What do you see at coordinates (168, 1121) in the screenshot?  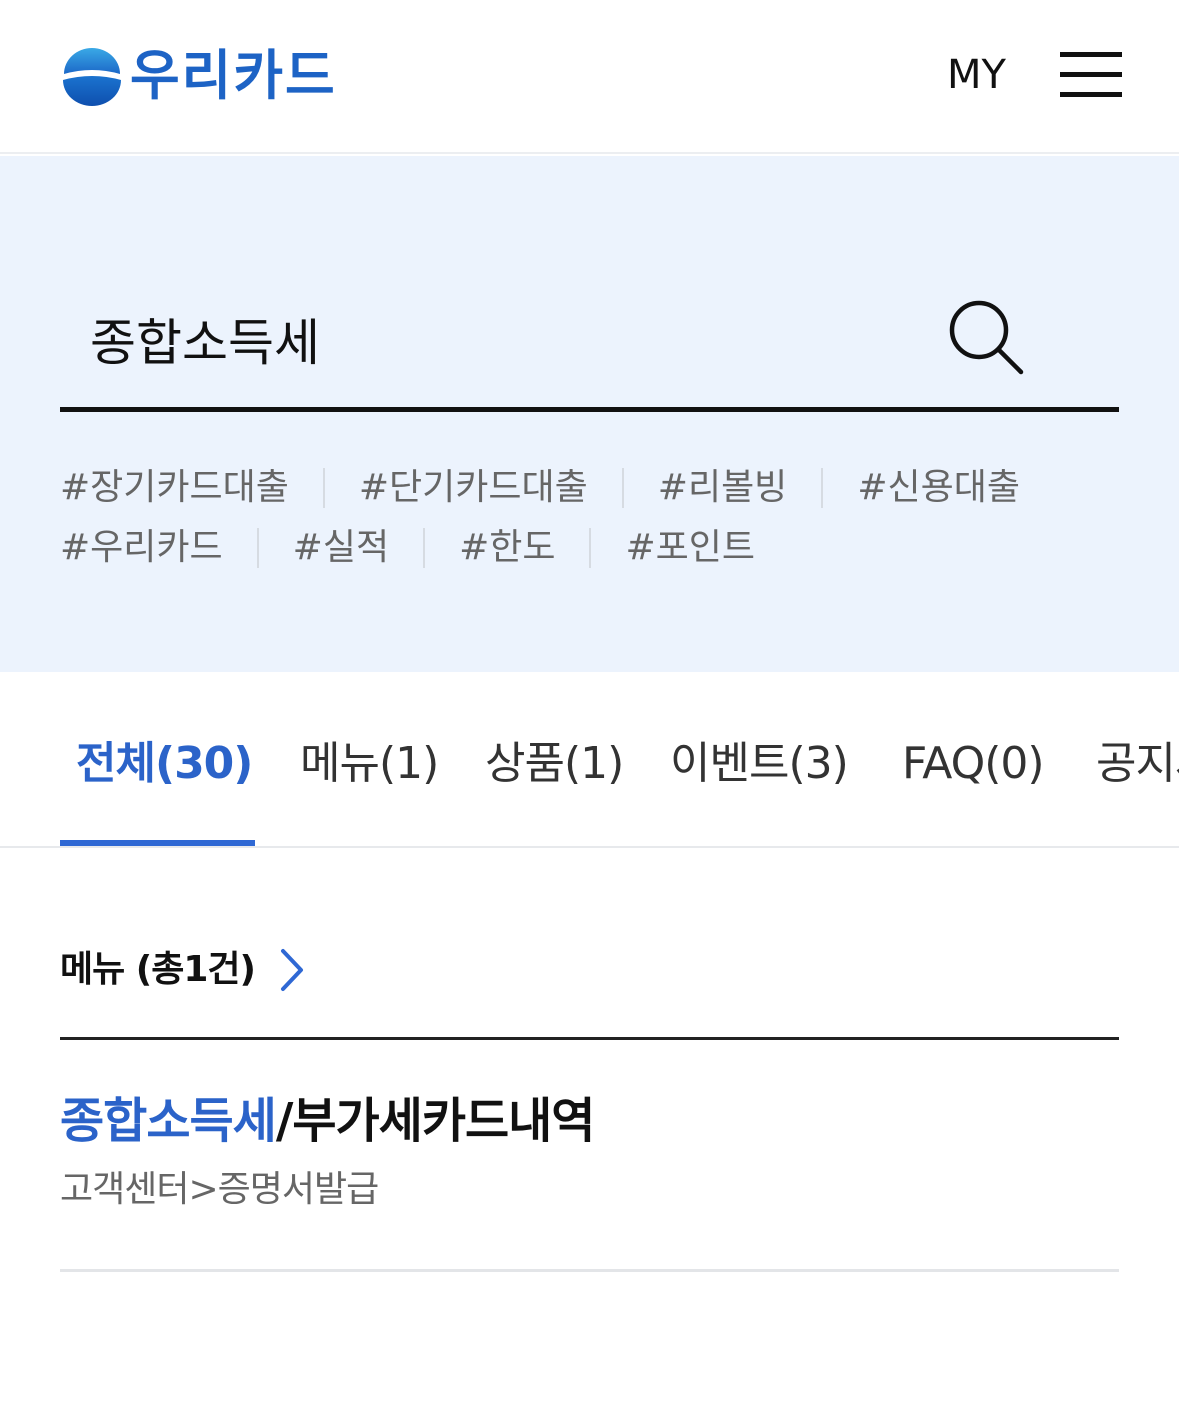 I see `highlighted-keyword: 종합소득세` at bounding box center [168, 1121].